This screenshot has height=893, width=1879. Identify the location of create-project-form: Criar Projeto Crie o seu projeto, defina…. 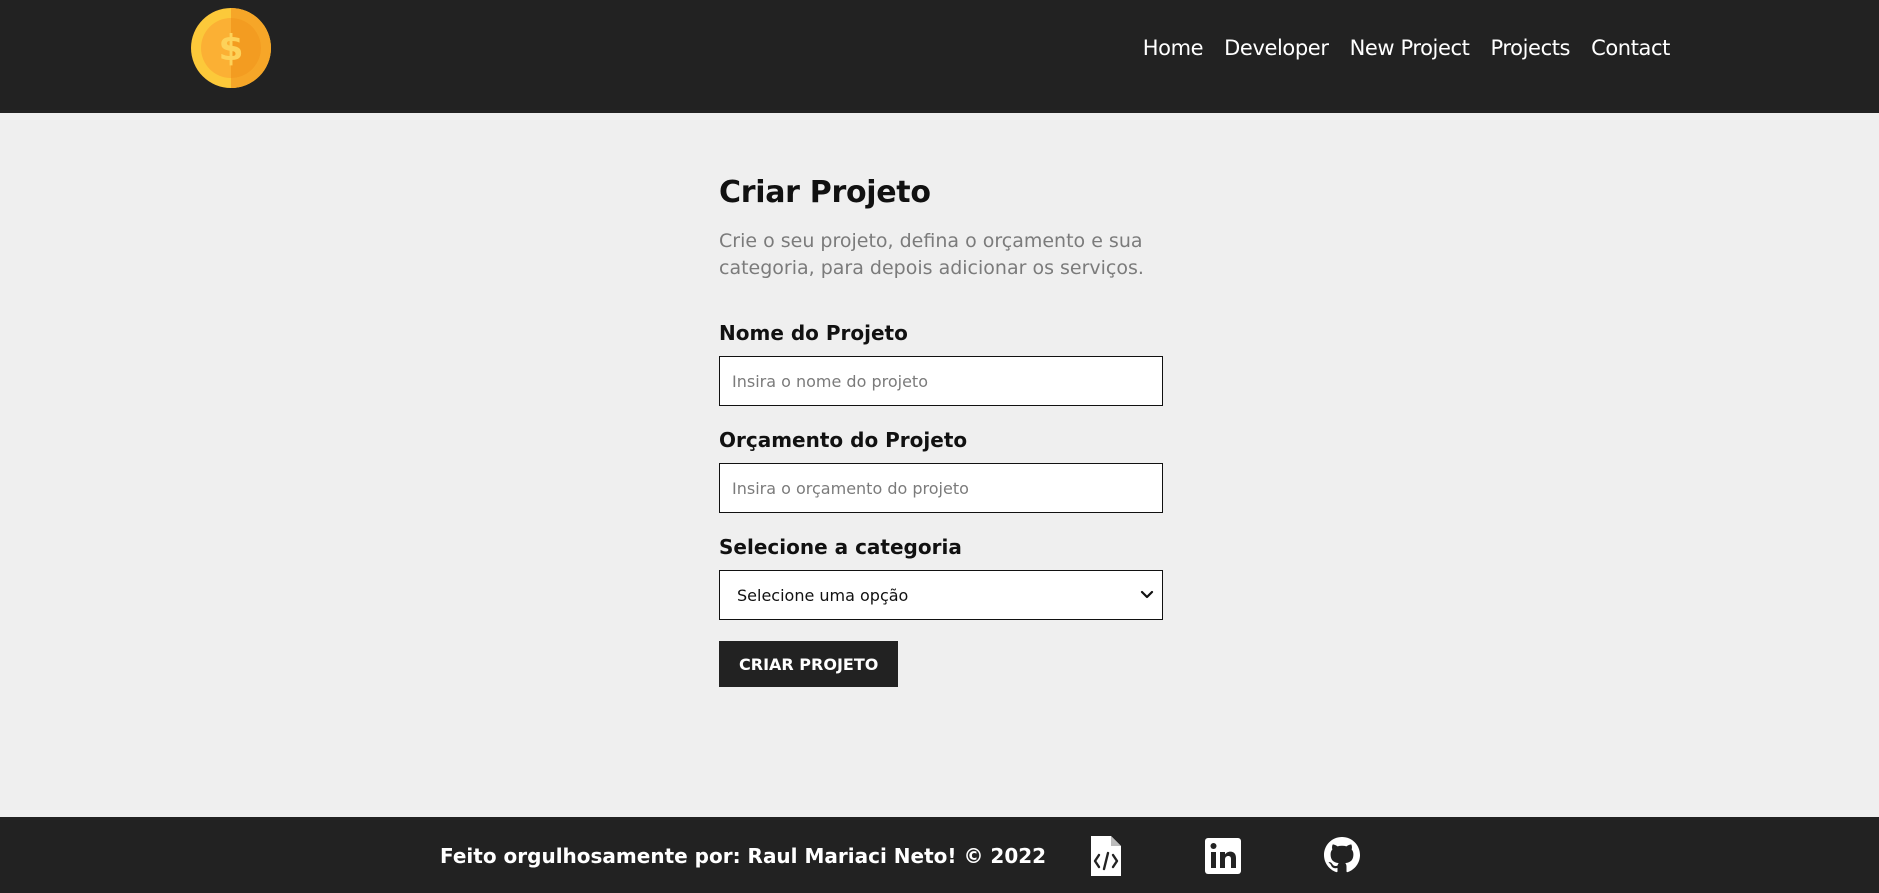
(941, 431).